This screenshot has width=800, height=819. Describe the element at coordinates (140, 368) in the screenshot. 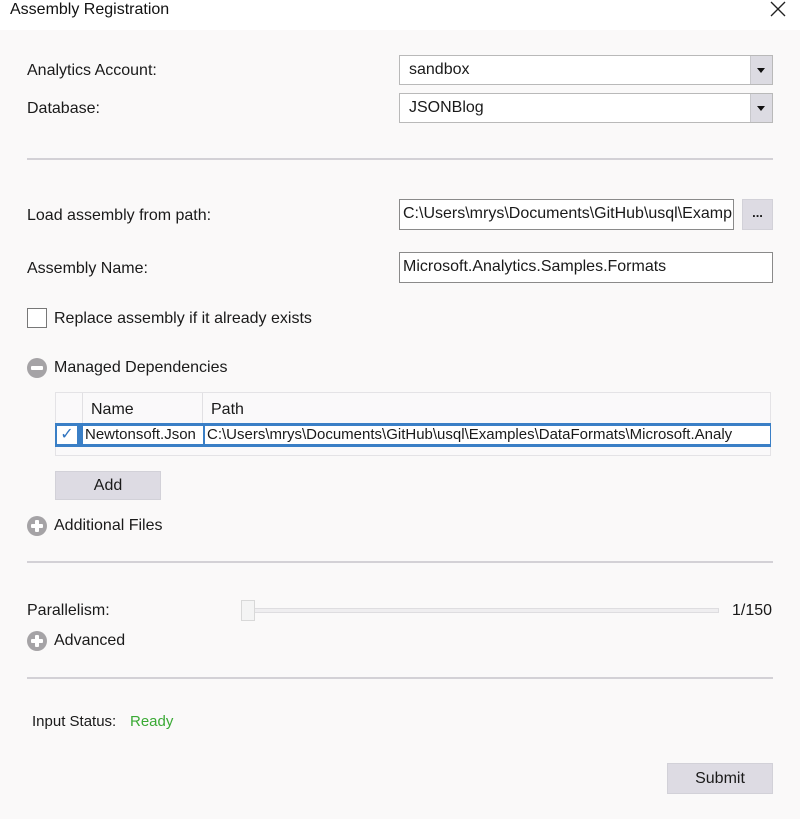

I see `managed-dependencies-label: Managed Dependencies` at that location.